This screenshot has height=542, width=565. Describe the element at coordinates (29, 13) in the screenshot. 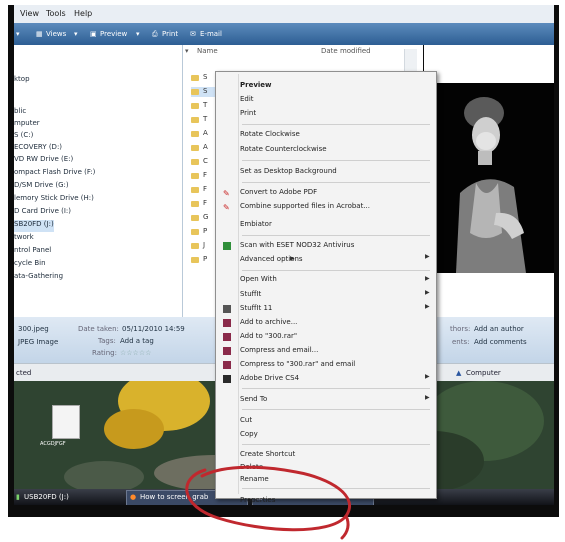

I see `menu-view: View` at that location.